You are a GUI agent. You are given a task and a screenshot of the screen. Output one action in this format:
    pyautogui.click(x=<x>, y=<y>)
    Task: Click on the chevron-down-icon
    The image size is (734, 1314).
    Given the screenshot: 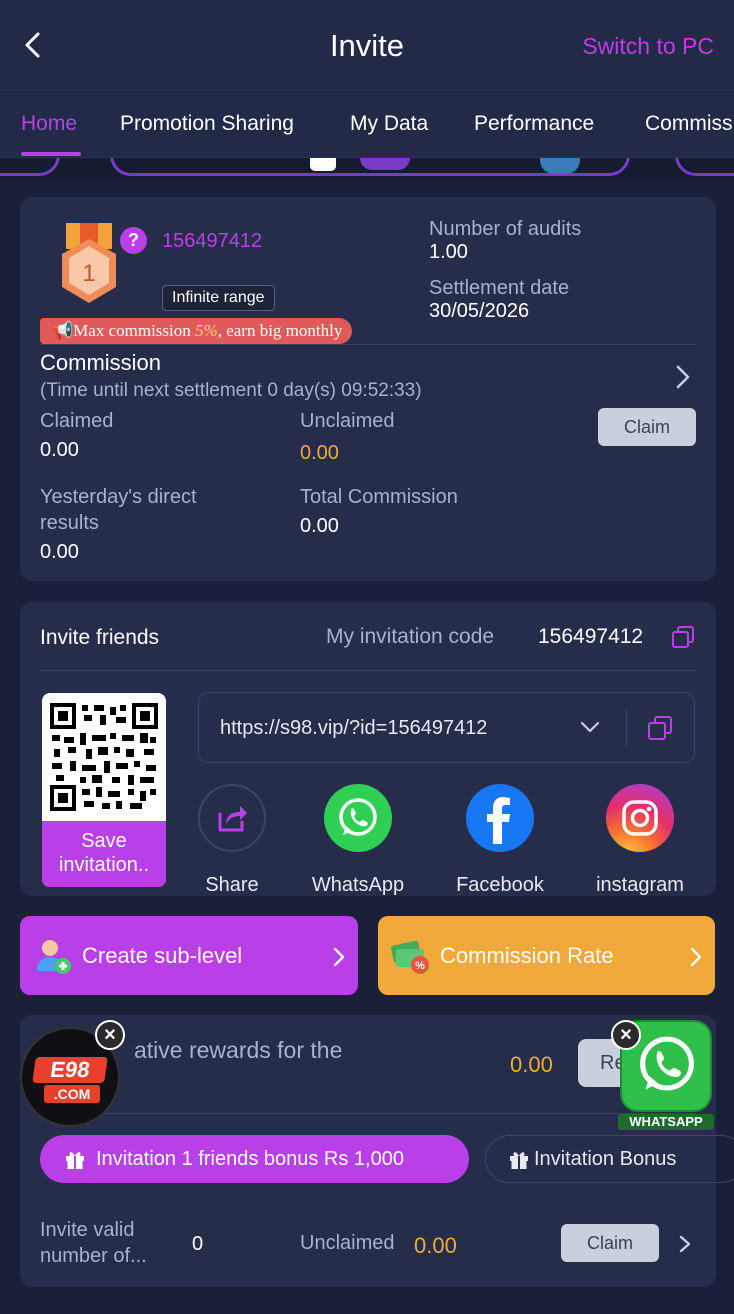 What is the action you would take?
    pyautogui.click(x=590, y=727)
    